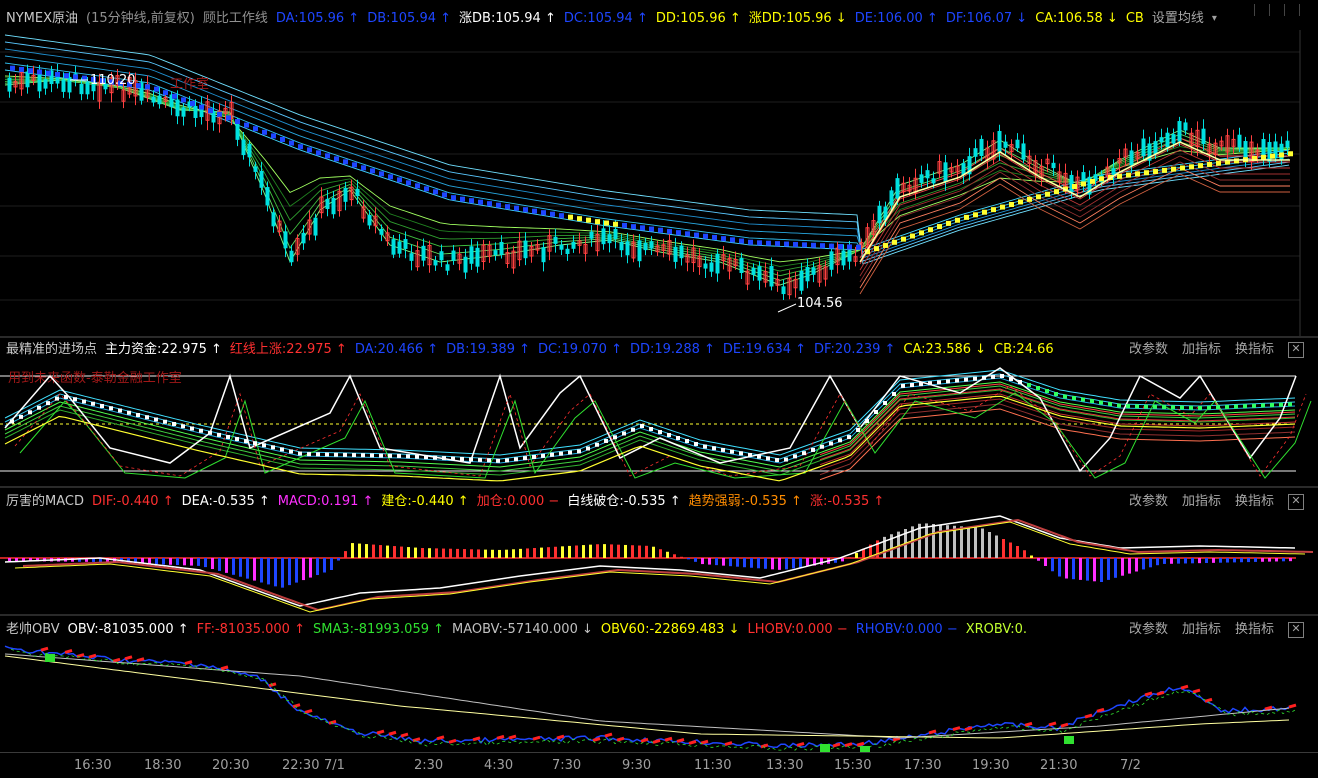  What do you see at coordinates (518, 501) in the screenshot?
I see `indicator-value: 加仓:0.000 −` at bounding box center [518, 501].